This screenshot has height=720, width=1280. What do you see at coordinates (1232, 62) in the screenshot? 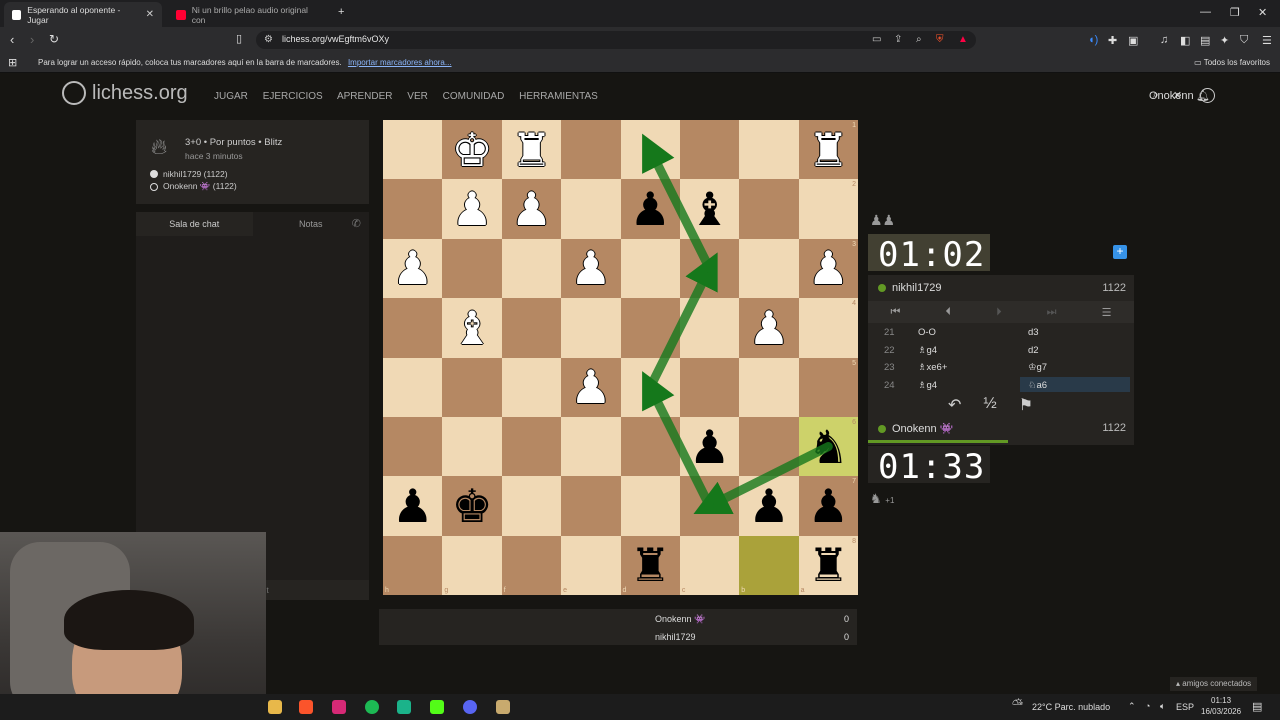
I see `all-bookmarks-button: ▭ Todos los favoritos` at bounding box center [1232, 62].